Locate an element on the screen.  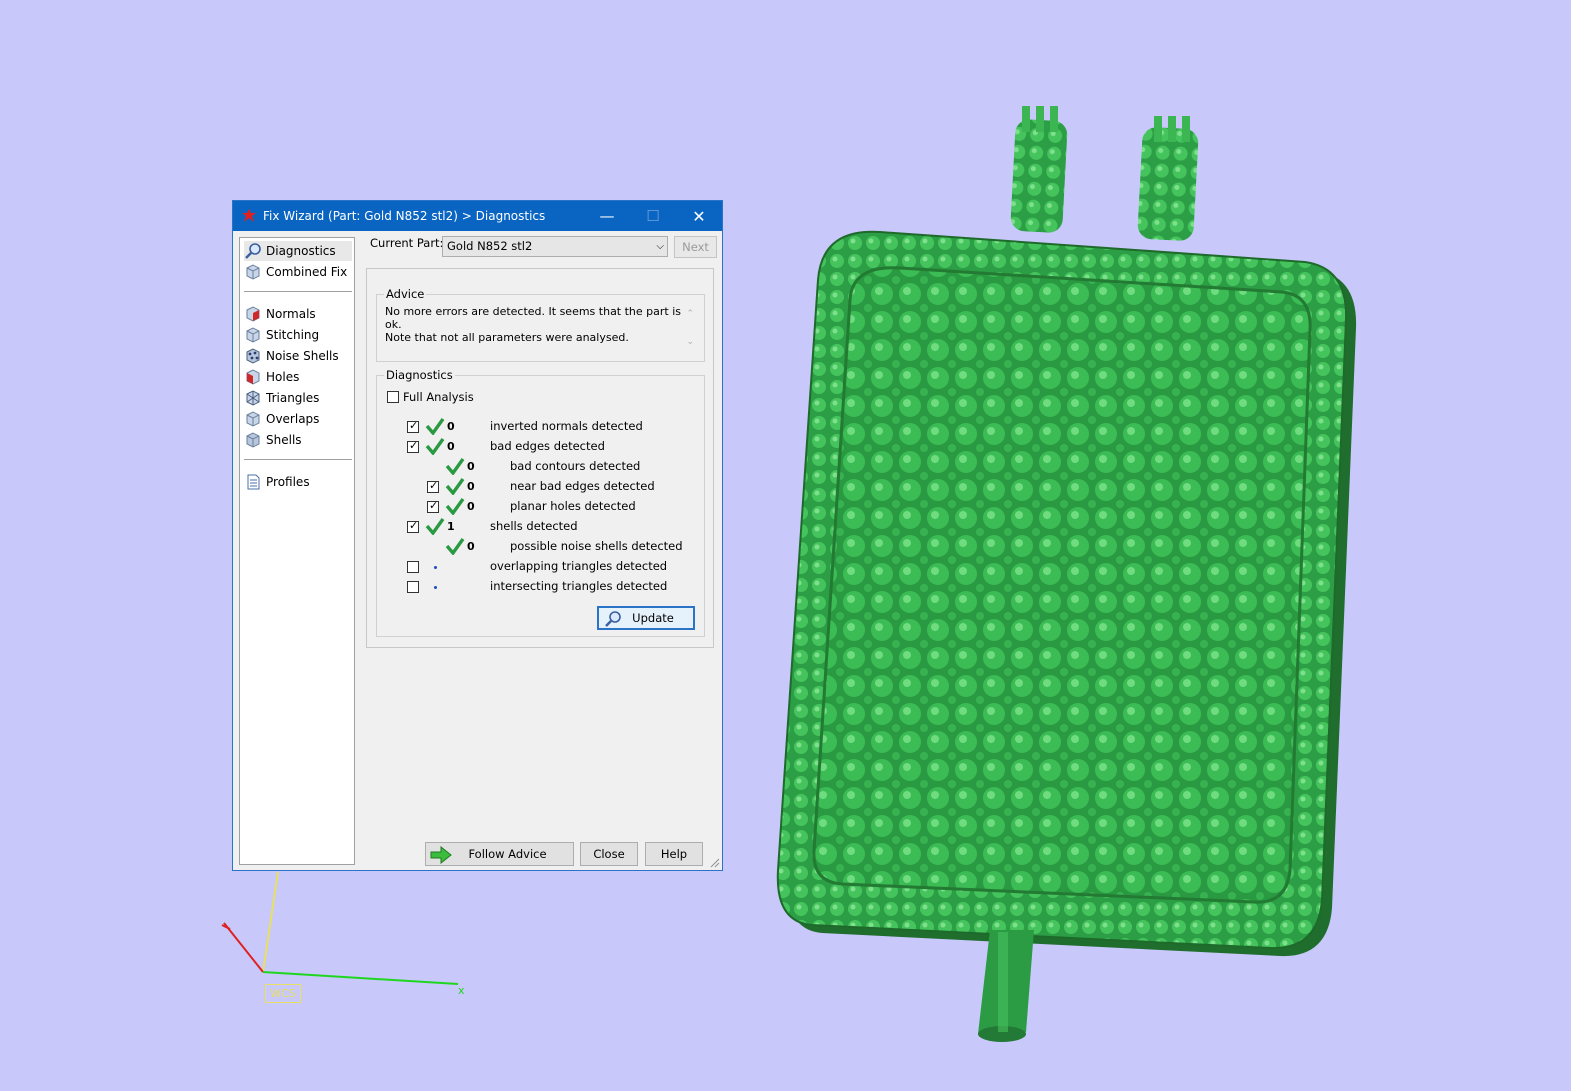
follow-advice-label: Follow Advice is located at coordinates (507, 854).